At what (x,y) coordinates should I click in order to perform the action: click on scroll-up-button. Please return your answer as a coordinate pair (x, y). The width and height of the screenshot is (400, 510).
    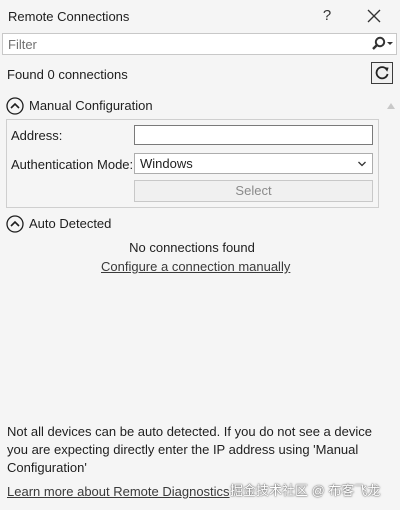
    Looking at the image, I should click on (391, 103).